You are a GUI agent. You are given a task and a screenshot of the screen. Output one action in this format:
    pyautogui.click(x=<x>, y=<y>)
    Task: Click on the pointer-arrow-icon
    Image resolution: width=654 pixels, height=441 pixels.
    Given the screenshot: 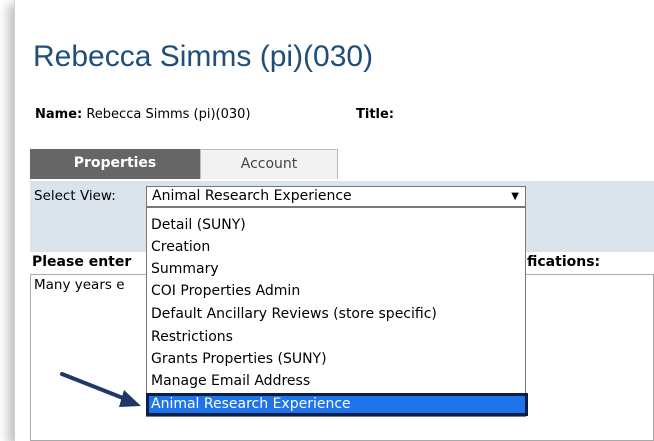 What is the action you would take?
    pyautogui.click(x=100, y=389)
    